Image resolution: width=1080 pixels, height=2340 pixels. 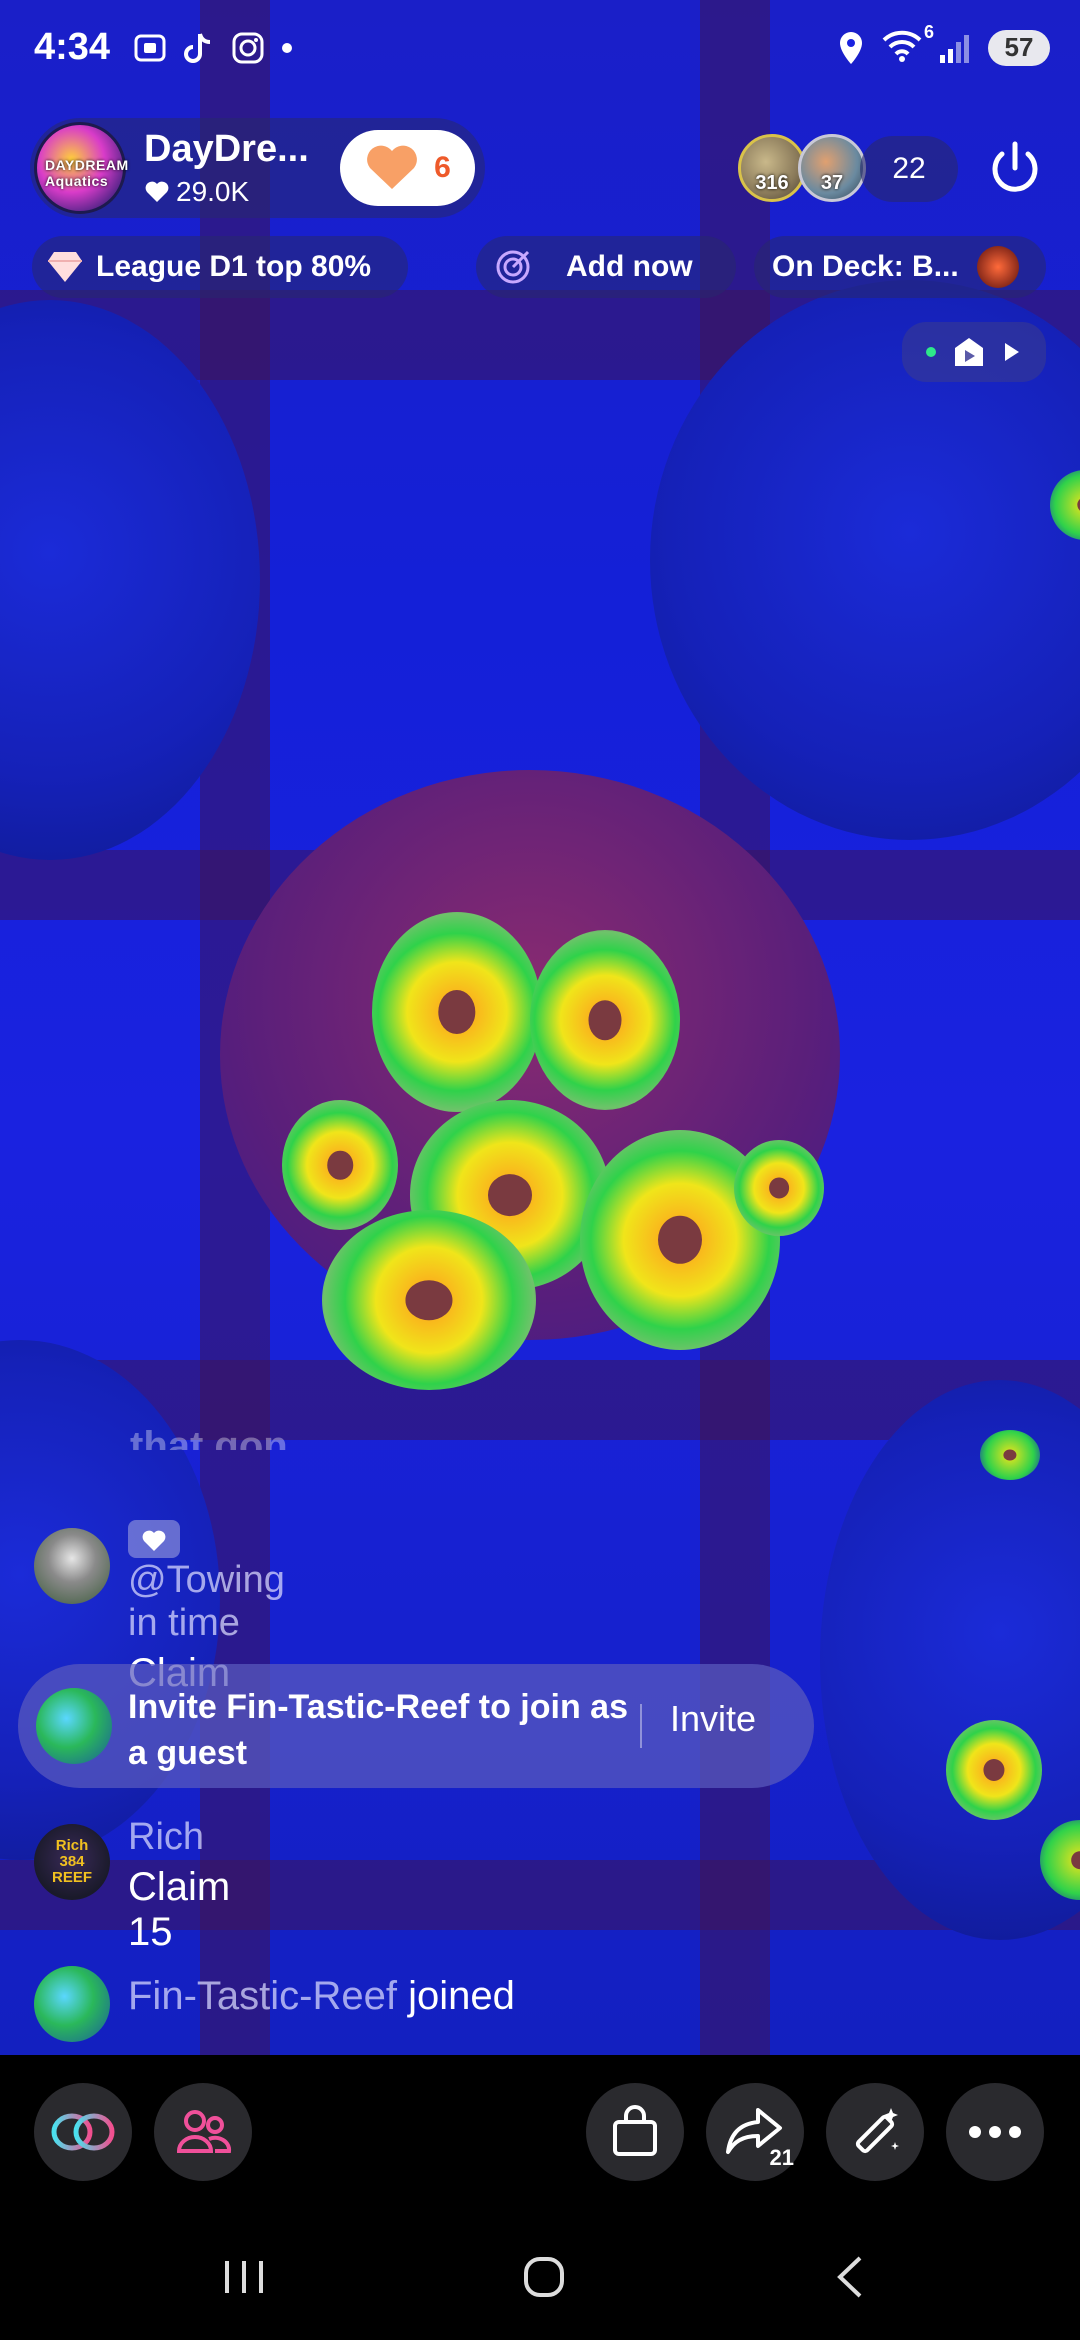 I want to click on multi-guest-button, so click(x=203, y=2132).